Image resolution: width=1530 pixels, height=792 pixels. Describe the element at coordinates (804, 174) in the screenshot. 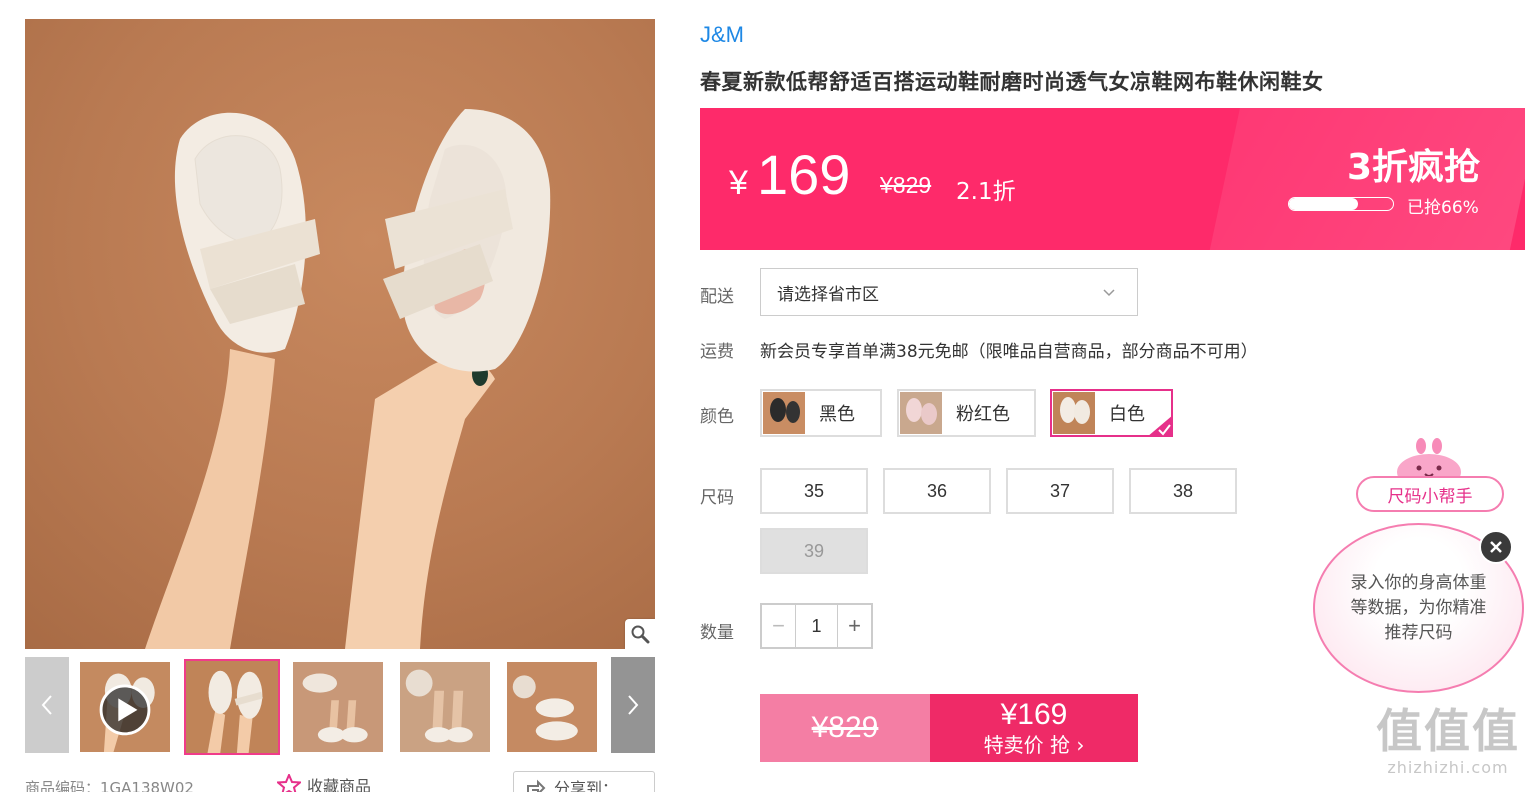

I see `sale-price: 169` at that location.